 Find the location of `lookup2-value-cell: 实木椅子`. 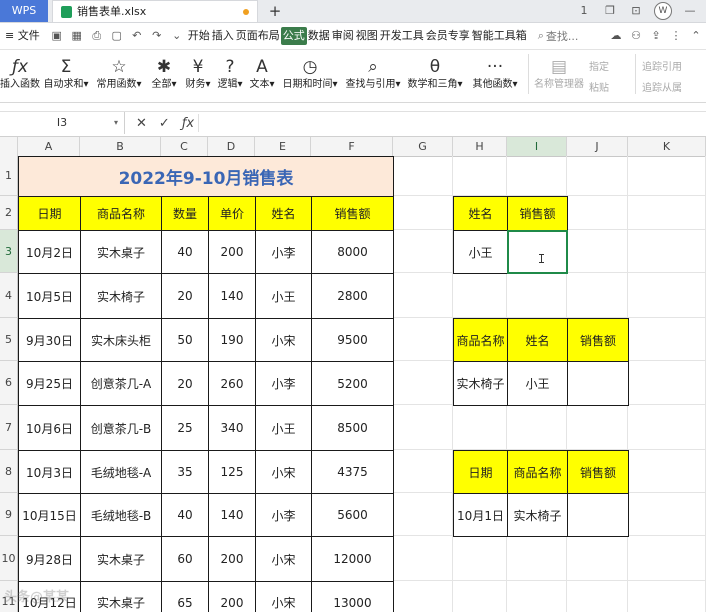

lookup2-value-cell: 实木椅子 is located at coordinates (480, 383).